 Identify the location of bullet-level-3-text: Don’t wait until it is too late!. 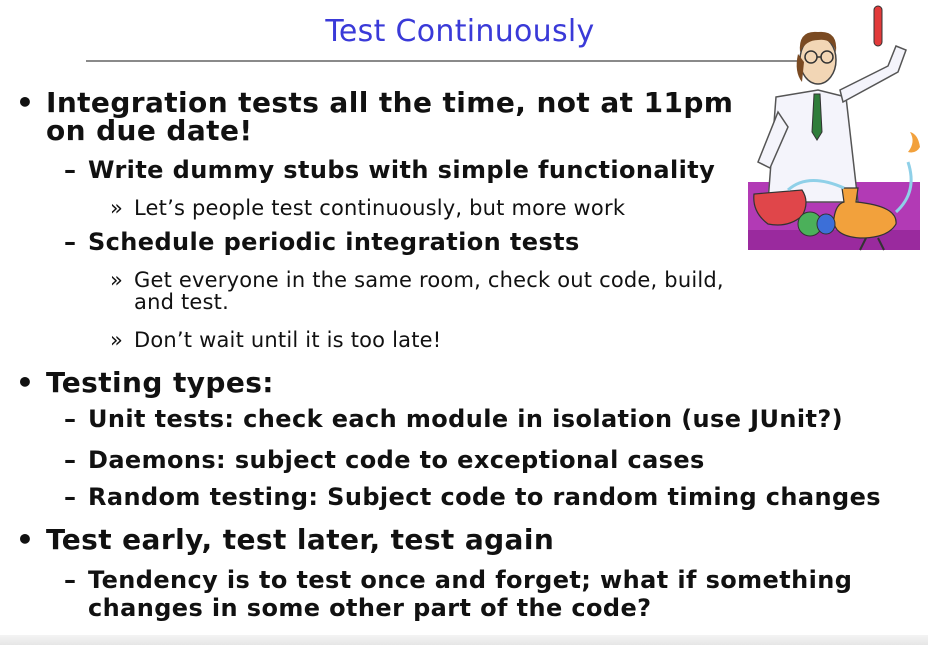
(288, 340).